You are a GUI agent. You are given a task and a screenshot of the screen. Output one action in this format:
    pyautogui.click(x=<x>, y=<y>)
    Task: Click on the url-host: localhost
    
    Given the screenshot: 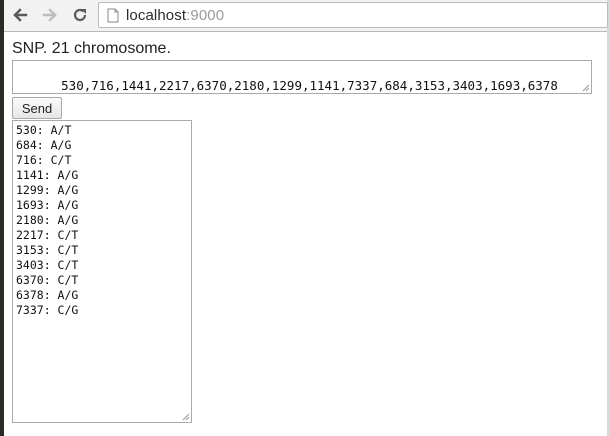 What is the action you would take?
    pyautogui.click(x=156, y=15)
    